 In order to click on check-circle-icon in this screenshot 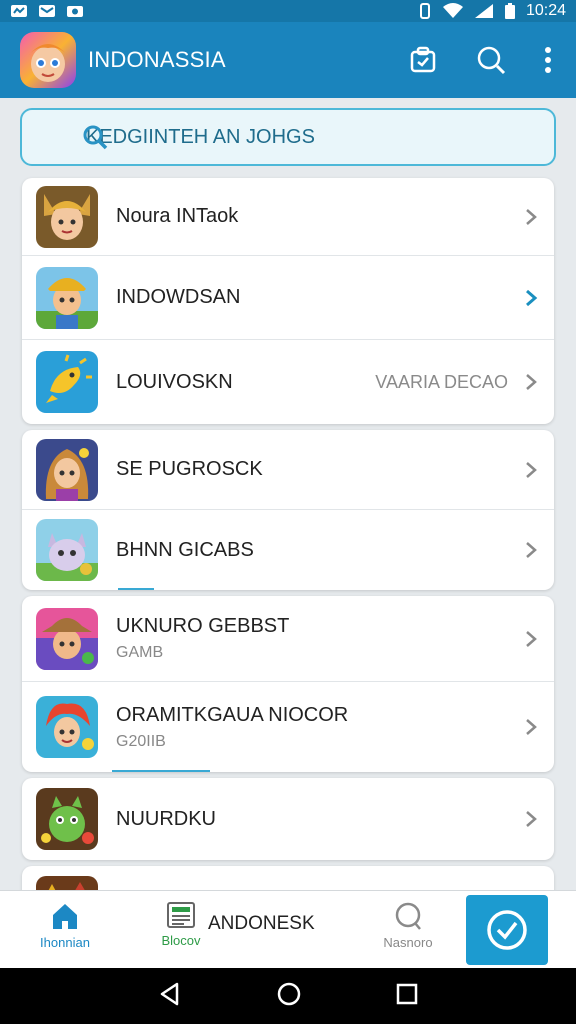, I will do `click(507, 930)`.